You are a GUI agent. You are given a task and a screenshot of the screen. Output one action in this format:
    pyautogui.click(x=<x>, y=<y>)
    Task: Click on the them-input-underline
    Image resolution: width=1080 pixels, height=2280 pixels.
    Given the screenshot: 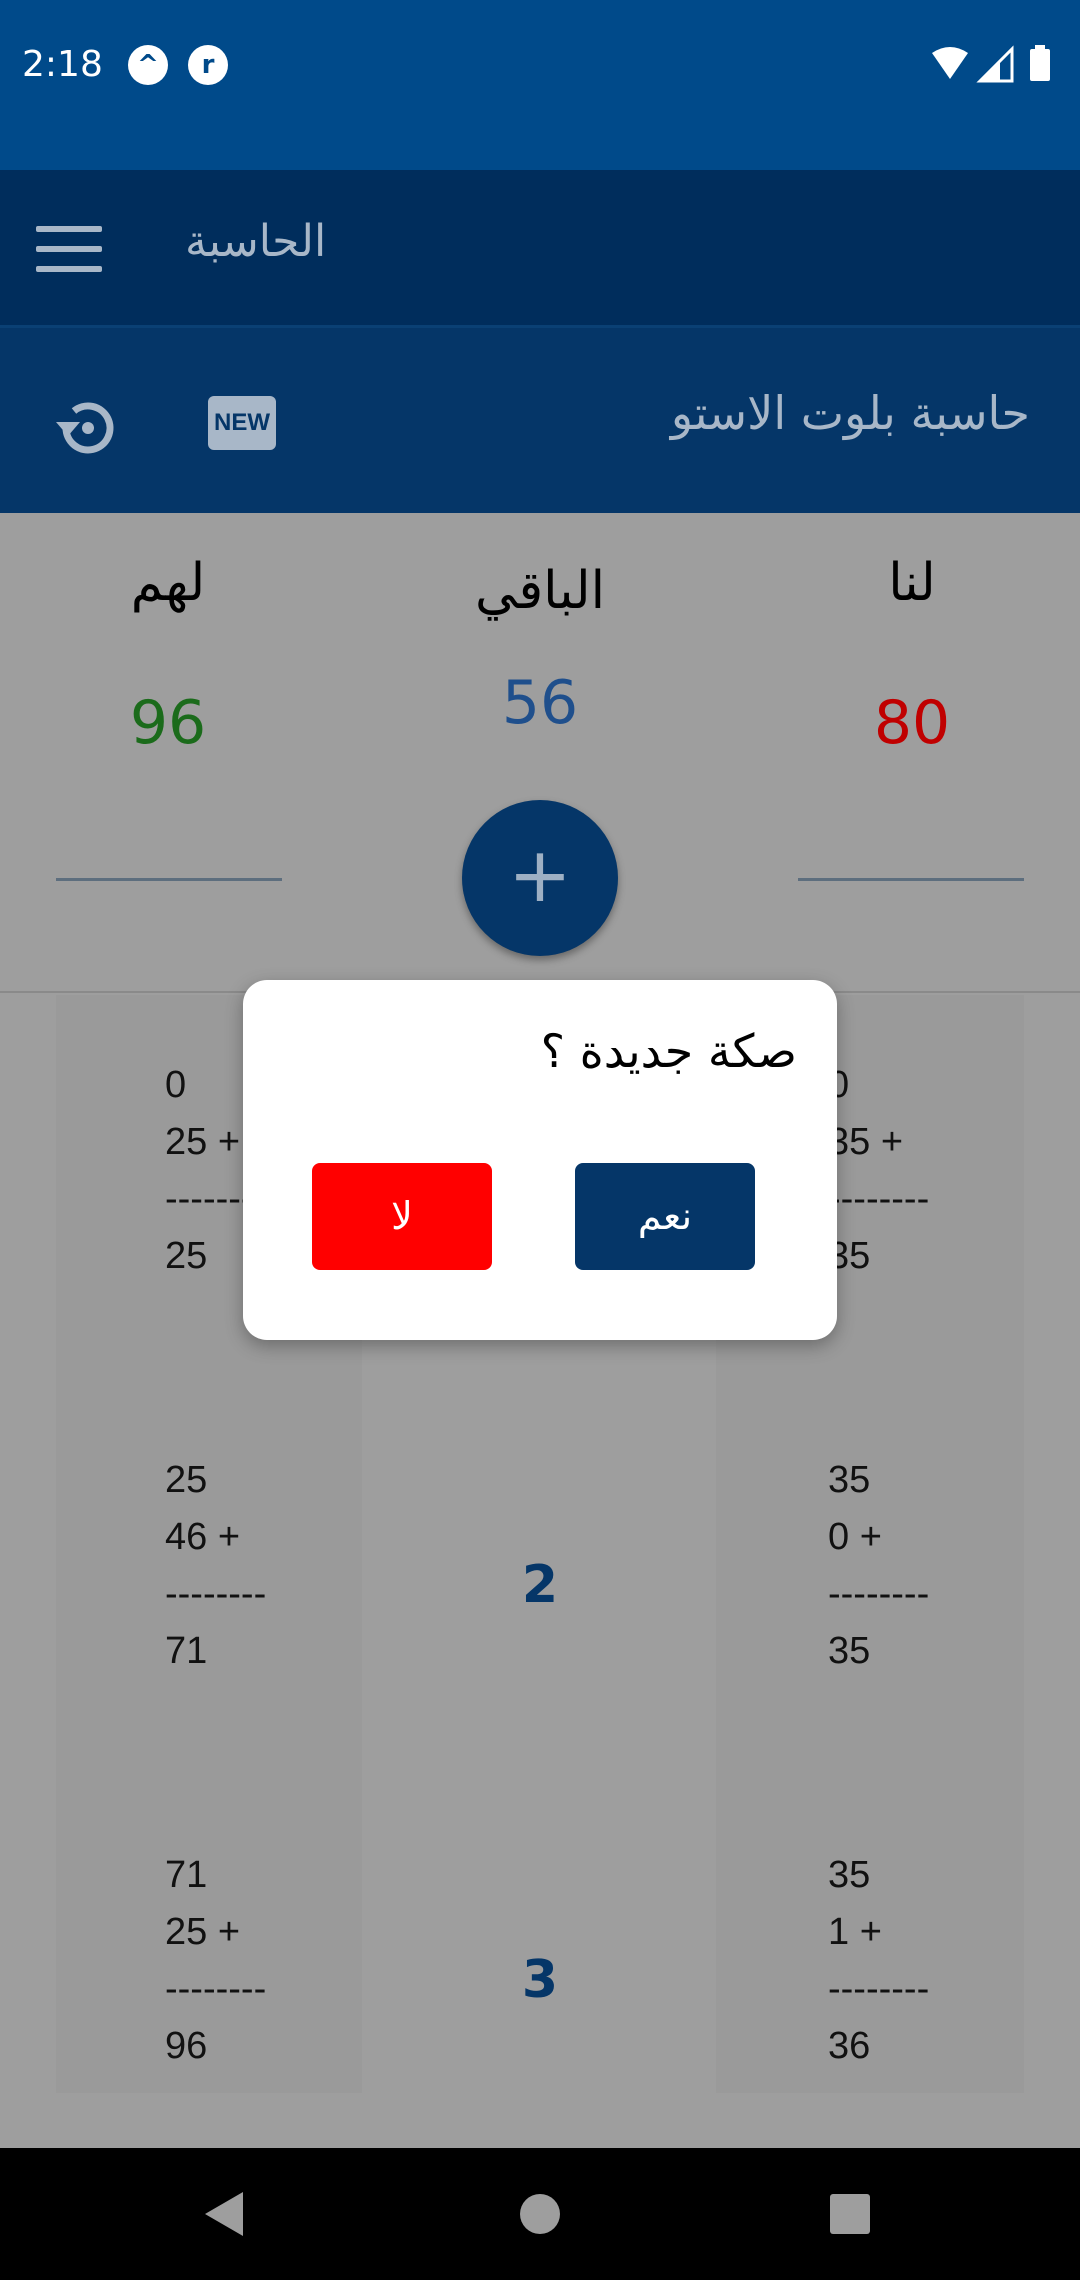 What is the action you would take?
    pyautogui.click(x=169, y=879)
    